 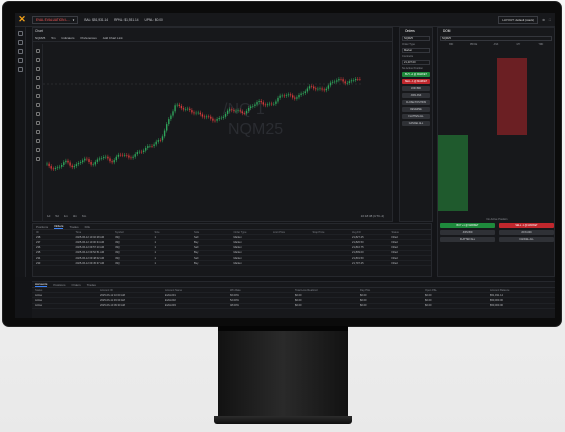 What do you see at coordinates (197, 290) in the screenshot?
I see `accounts-table-header-cell: Account Name` at bounding box center [197, 290].